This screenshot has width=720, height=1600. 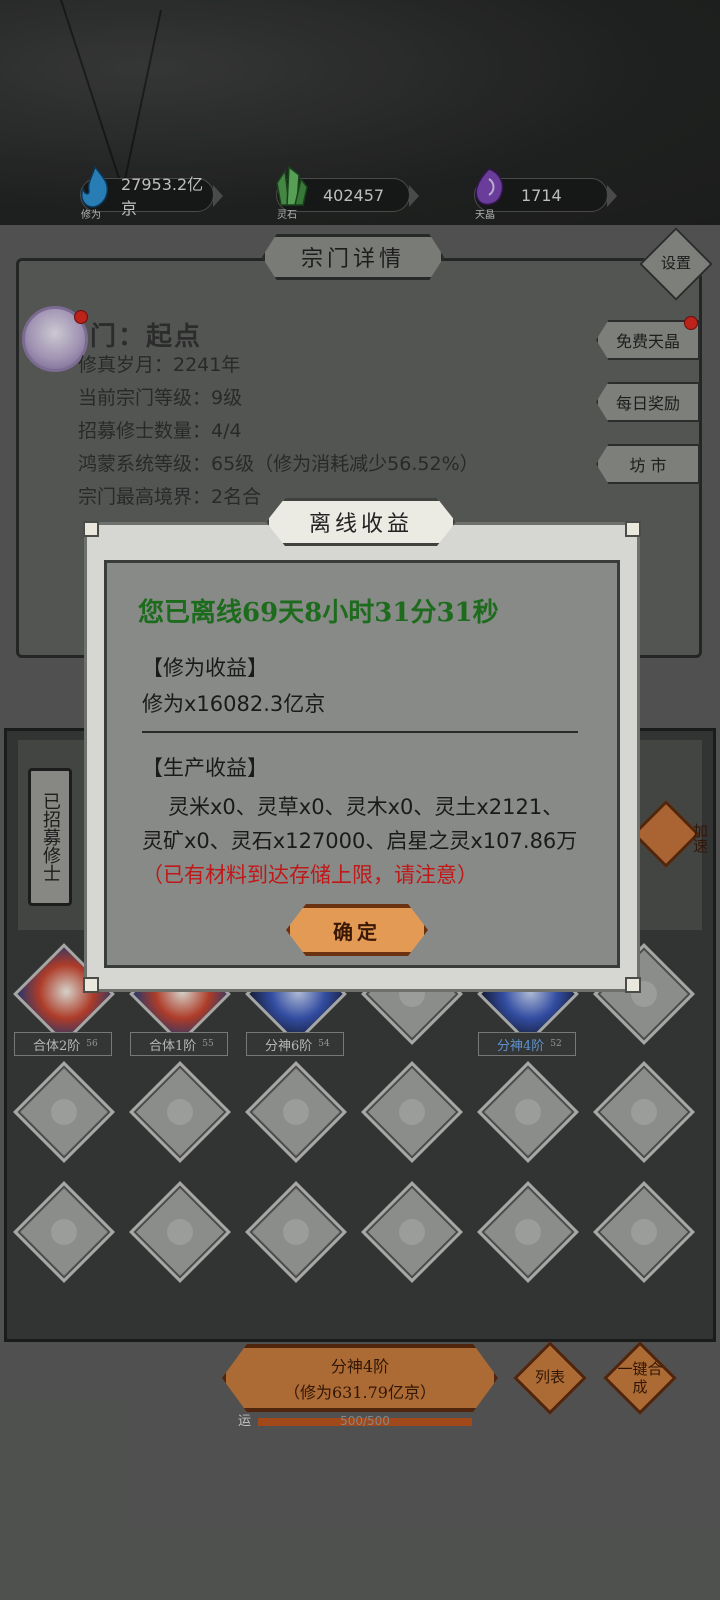 I want to click on cultivation-header: 【修为收益】, so click(x=205, y=668).